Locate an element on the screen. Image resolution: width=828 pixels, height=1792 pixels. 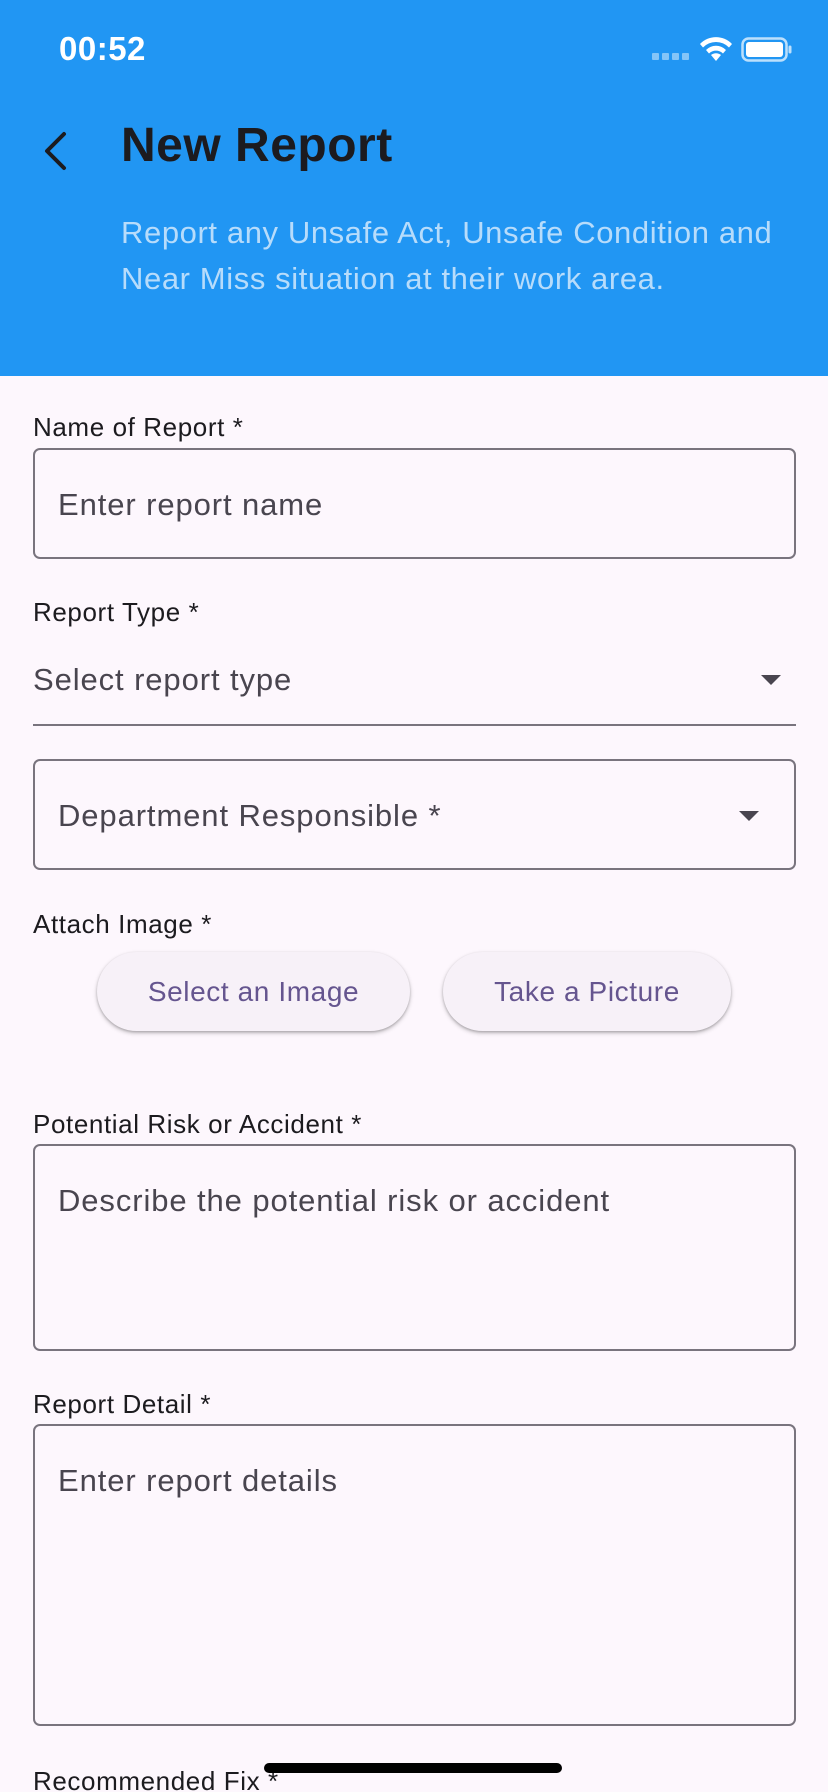
wifi-icon is located at coordinates (716, 49).